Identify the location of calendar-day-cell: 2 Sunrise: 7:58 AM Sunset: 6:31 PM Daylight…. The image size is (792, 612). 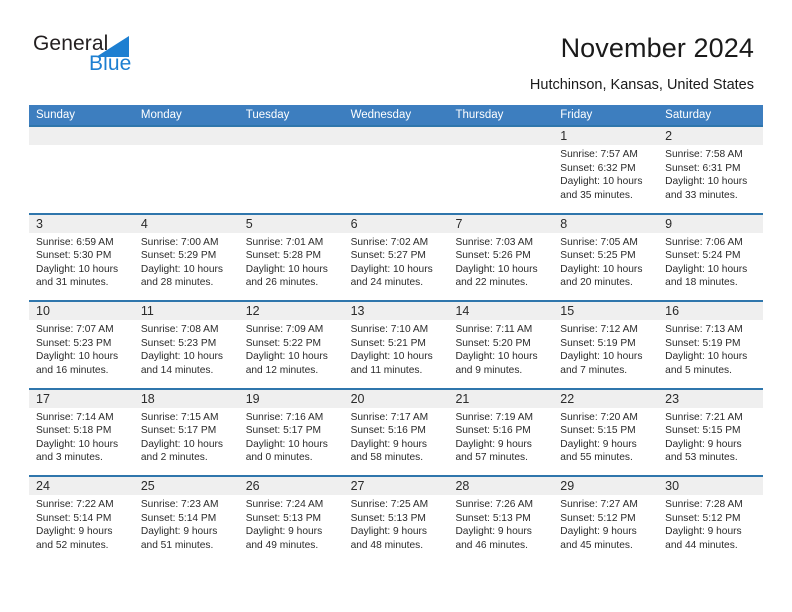
(711, 170).